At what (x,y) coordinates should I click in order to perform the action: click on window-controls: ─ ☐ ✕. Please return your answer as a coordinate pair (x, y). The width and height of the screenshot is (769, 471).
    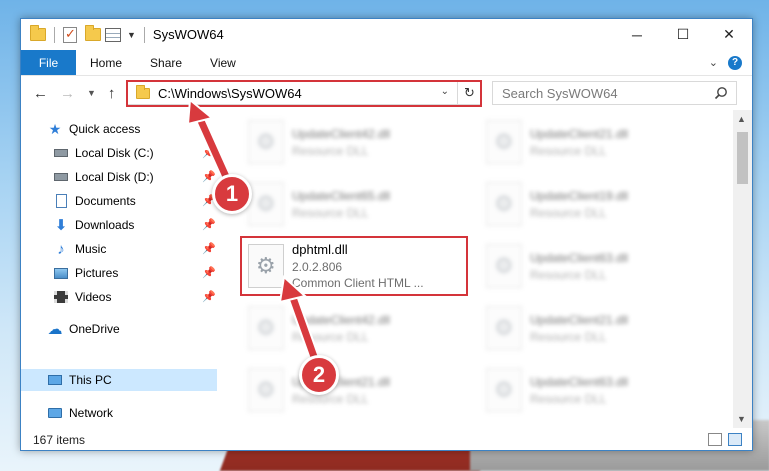
    Looking at the image, I should click on (683, 34).